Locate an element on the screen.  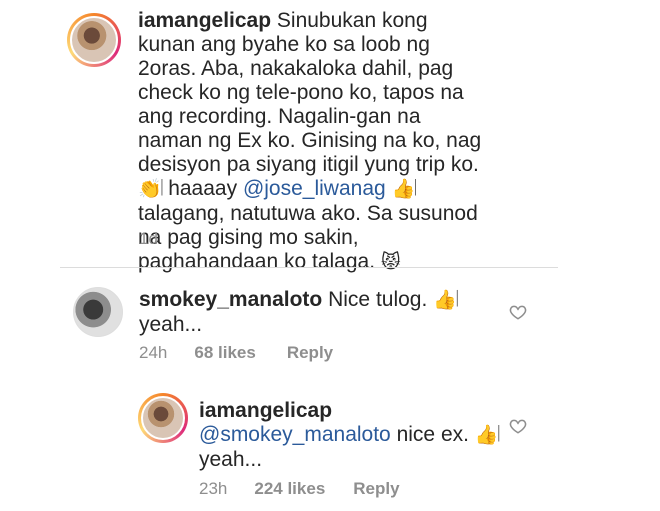
comment-time: 23h is located at coordinates (213, 488).